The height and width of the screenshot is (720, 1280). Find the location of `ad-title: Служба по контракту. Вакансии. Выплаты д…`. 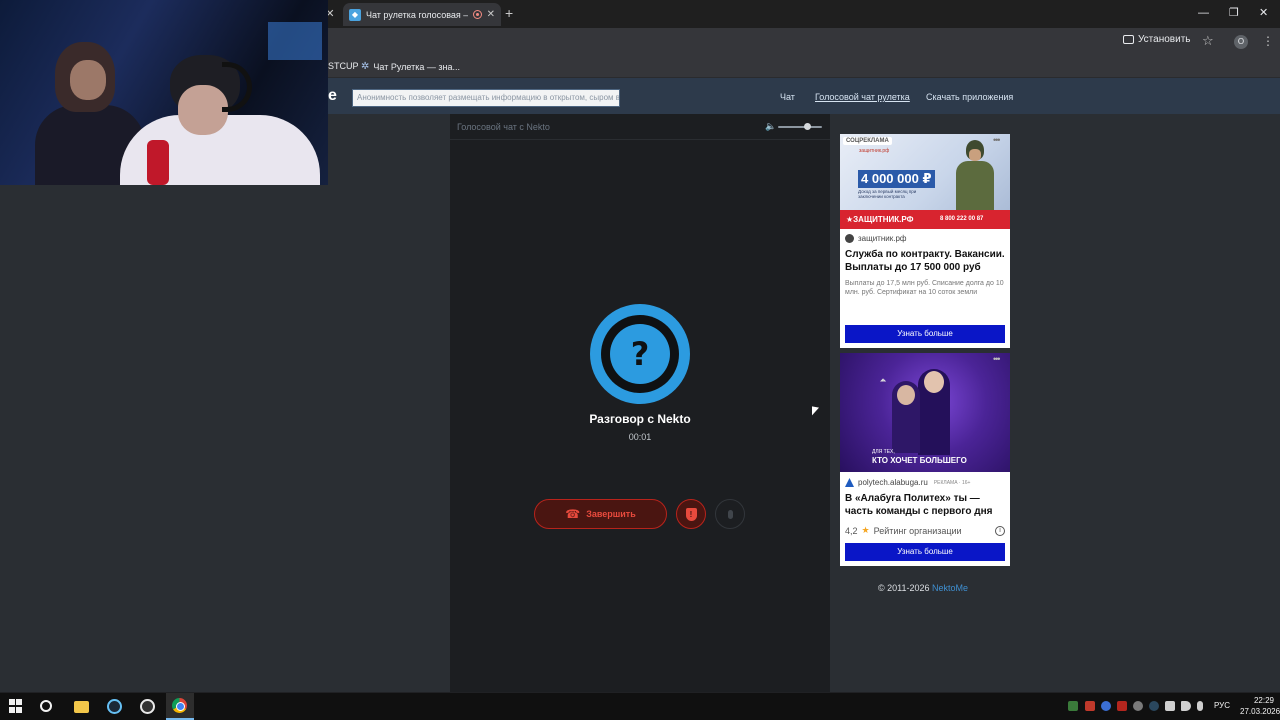

ad-title: Служба по контракту. Вакансии. Выплаты д… is located at coordinates (926, 261).